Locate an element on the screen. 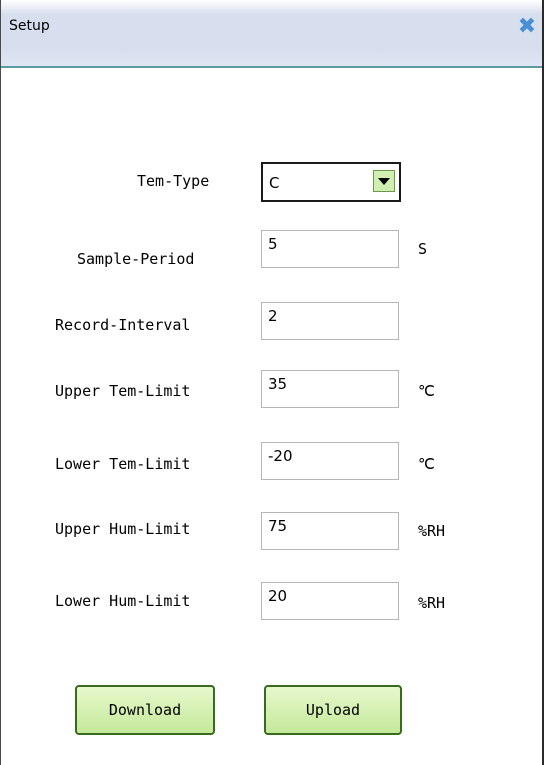 The height and width of the screenshot is (765, 547). lower-hum-limit-label: Lower Hum-Limit is located at coordinates (123, 601).